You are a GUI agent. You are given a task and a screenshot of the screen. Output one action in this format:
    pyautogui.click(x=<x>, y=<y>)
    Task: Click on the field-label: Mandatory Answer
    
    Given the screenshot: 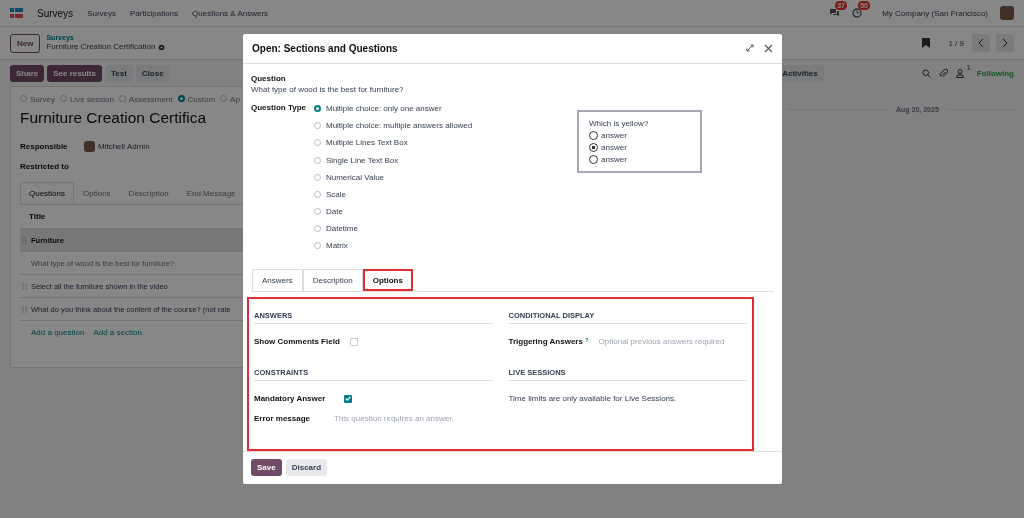 What is the action you would take?
    pyautogui.click(x=290, y=399)
    